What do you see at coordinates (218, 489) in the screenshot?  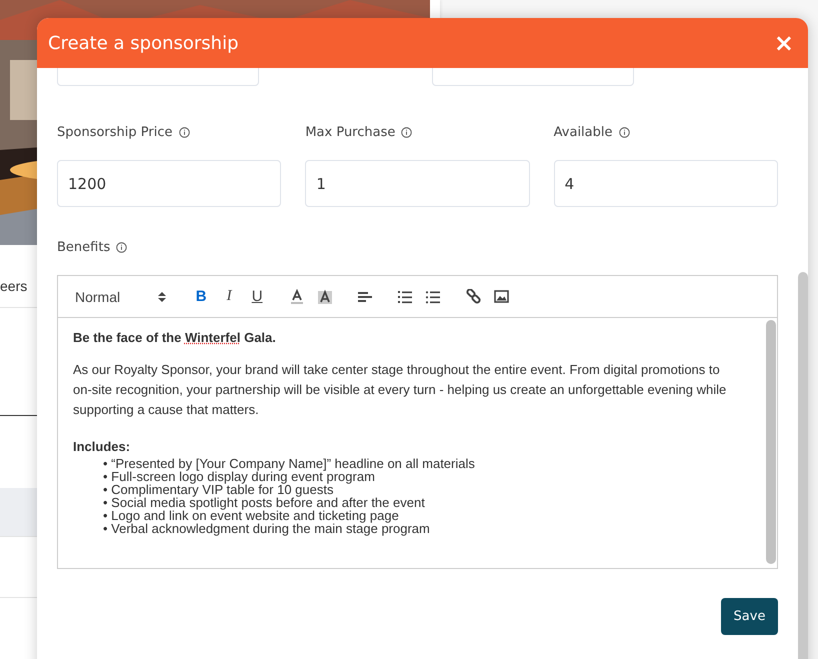 I see `list-item: • Complimentary VIP table for 10 guests` at bounding box center [218, 489].